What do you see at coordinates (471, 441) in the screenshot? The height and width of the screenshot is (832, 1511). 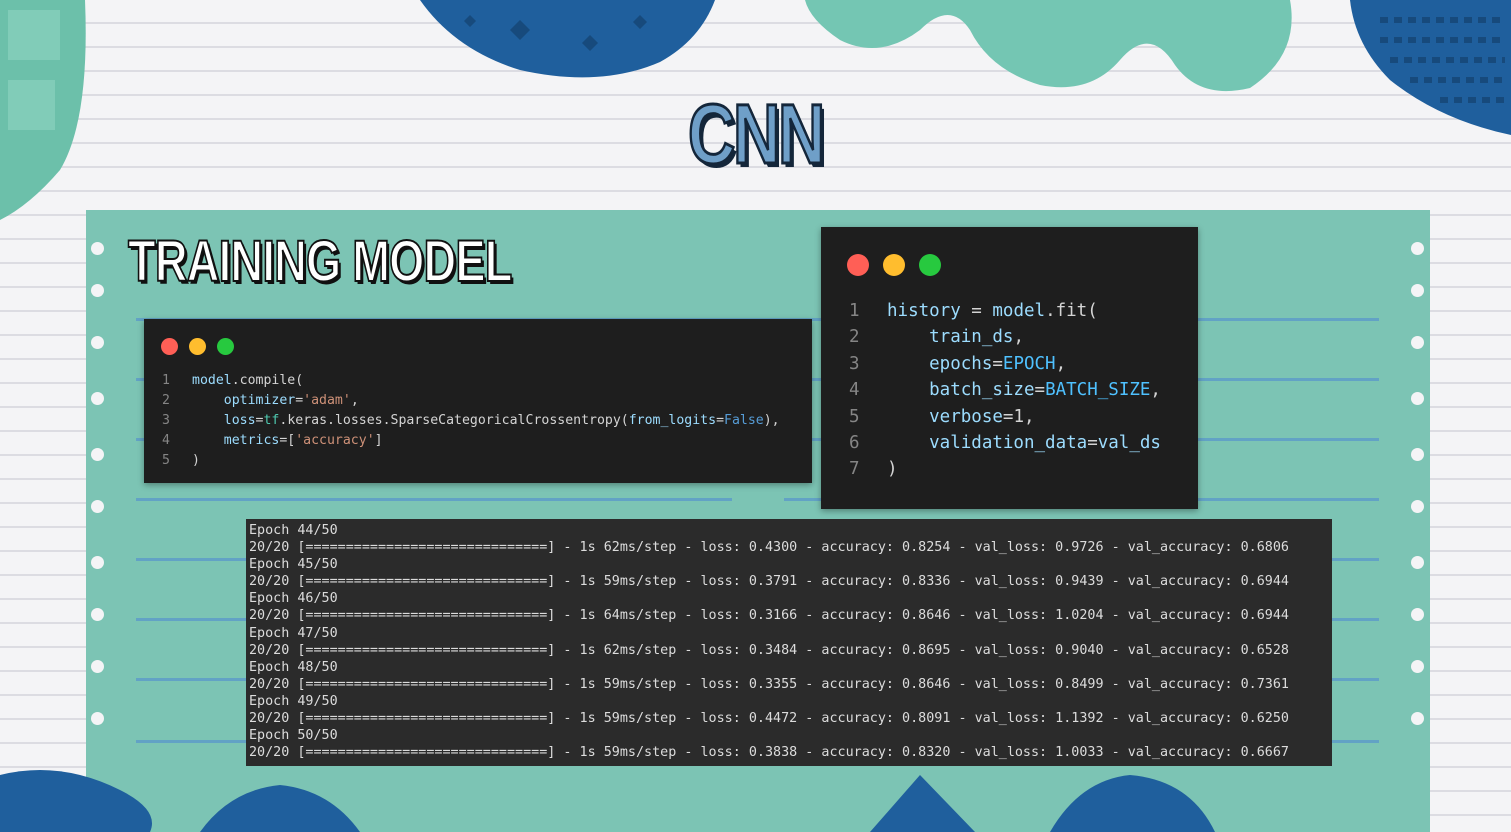 I see `code-line: 4 metrics =['accuracy']` at bounding box center [471, 441].